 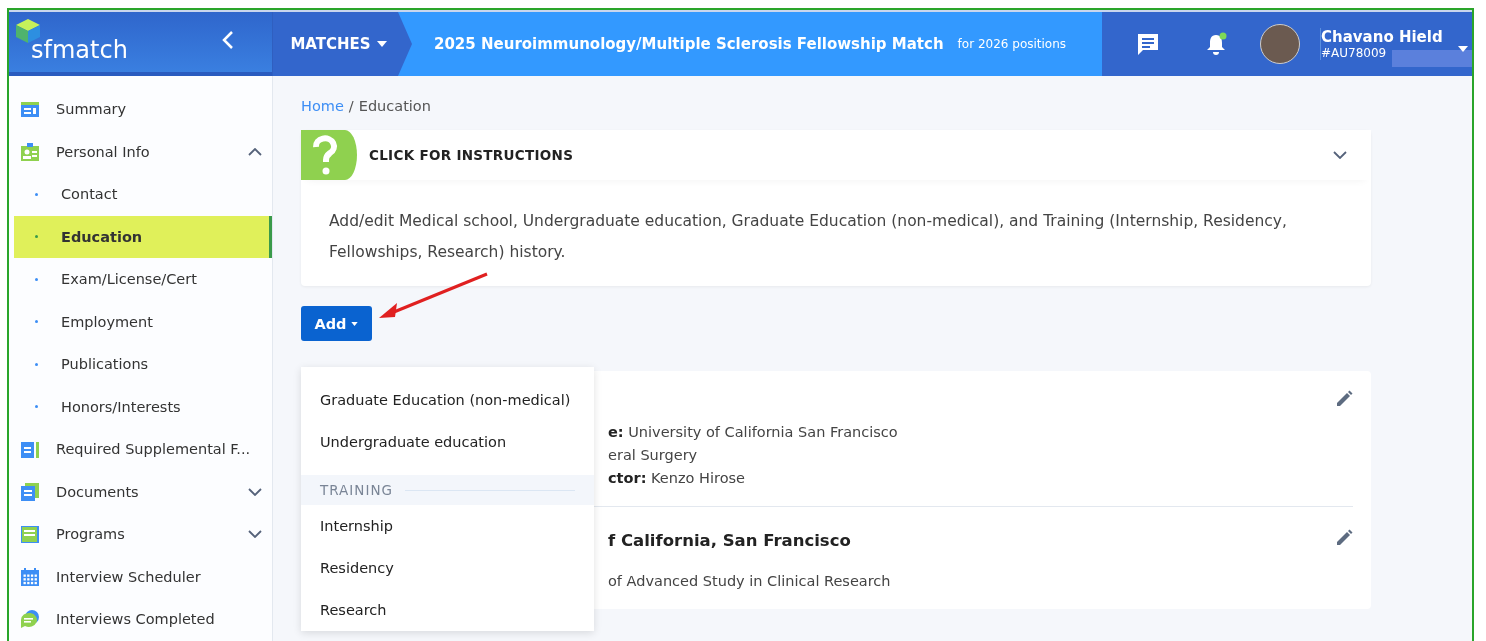 I want to click on sidebar-item: Documents, so click(x=140, y=491).